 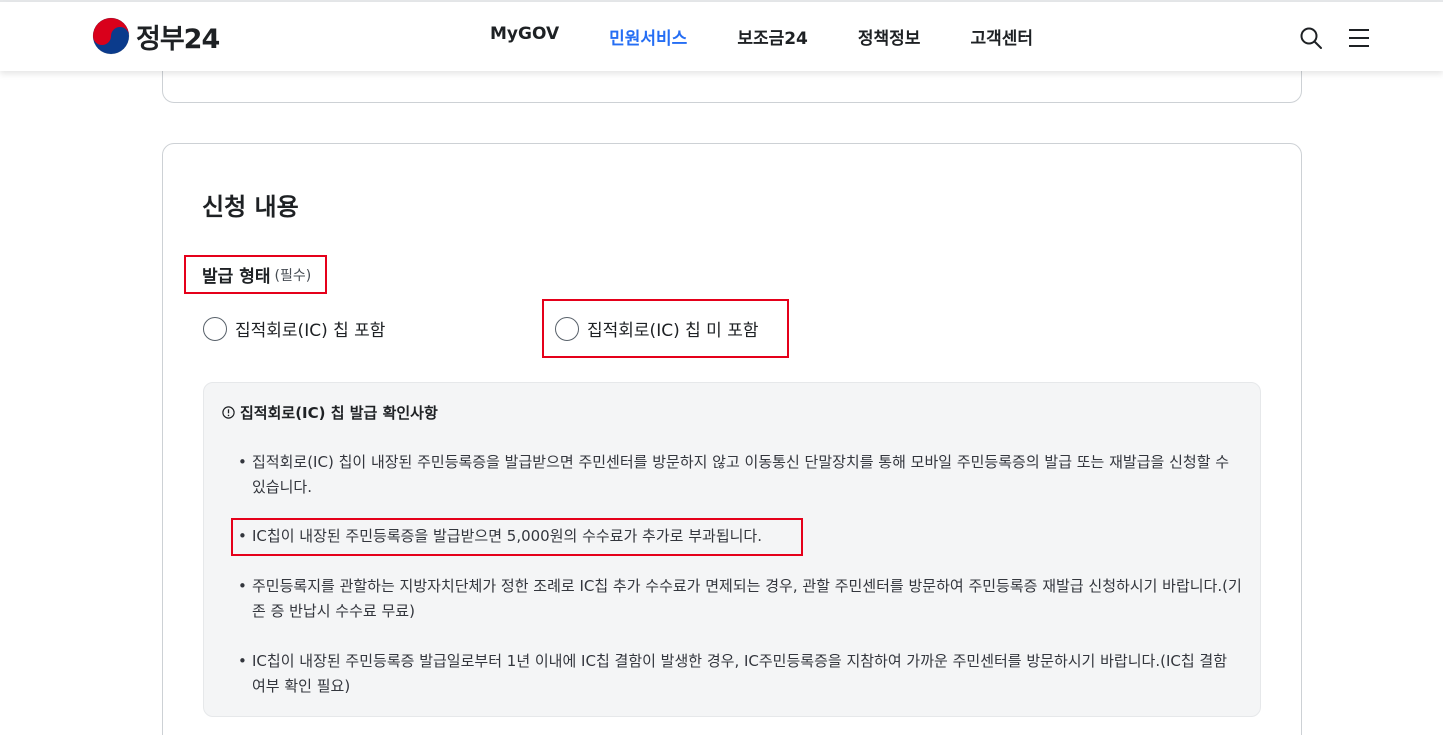 I want to click on nav-item-policy-info: 정책정보, so click(x=889, y=36).